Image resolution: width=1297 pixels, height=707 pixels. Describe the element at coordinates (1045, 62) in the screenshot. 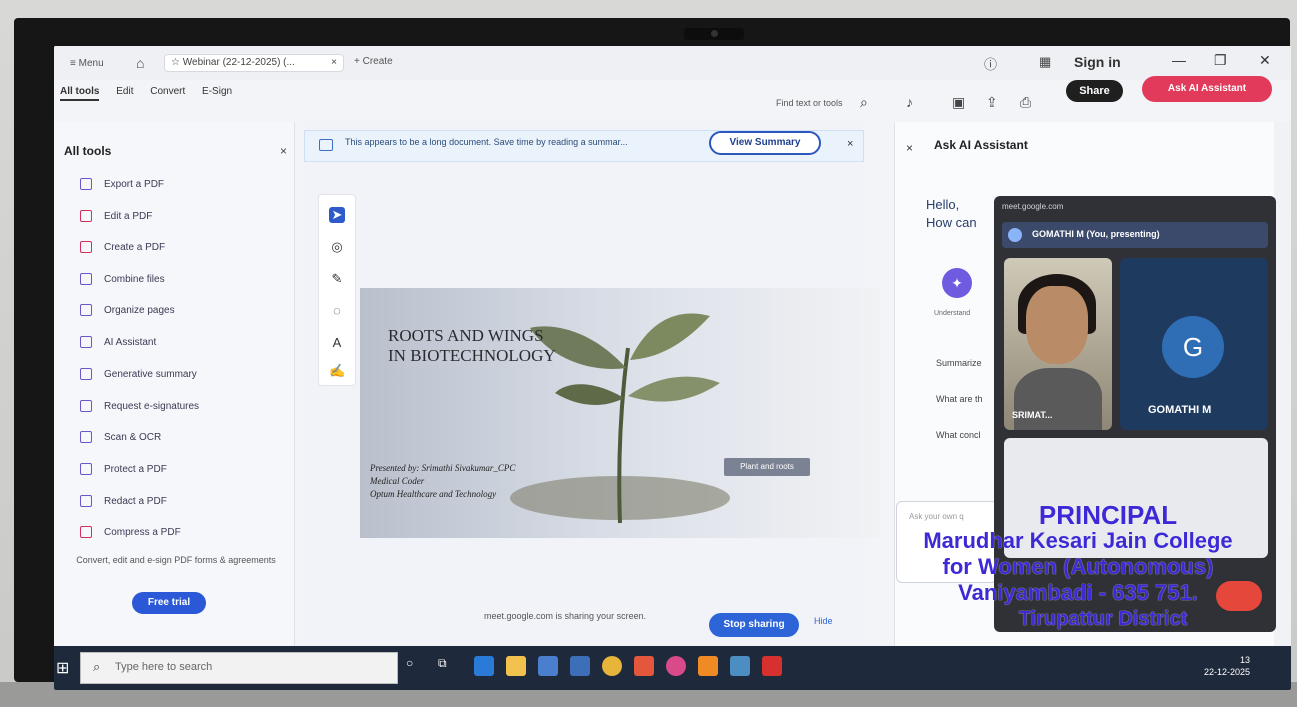

I see `apps-icon: ▦` at that location.